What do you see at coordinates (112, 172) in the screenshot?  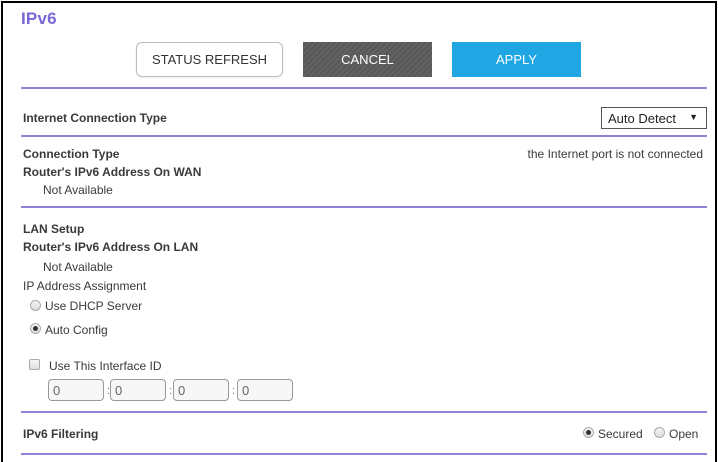 I see `wan-address-label: Router's IPv6 Address On WAN` at bounding box center [112, 172].